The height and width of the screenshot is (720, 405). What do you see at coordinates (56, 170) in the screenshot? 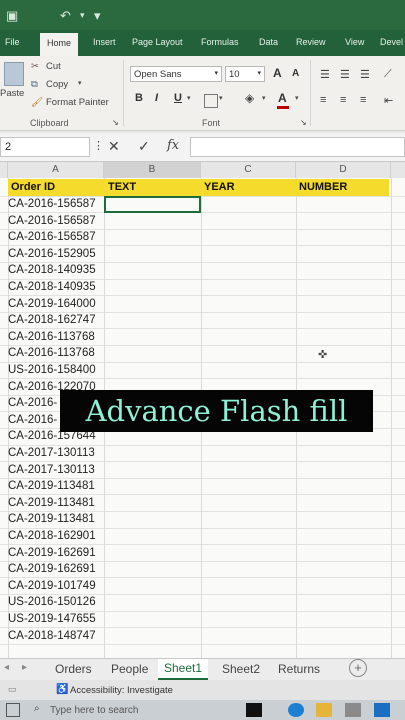
I see `column-header-a: A` at bounding box center [56, 170].